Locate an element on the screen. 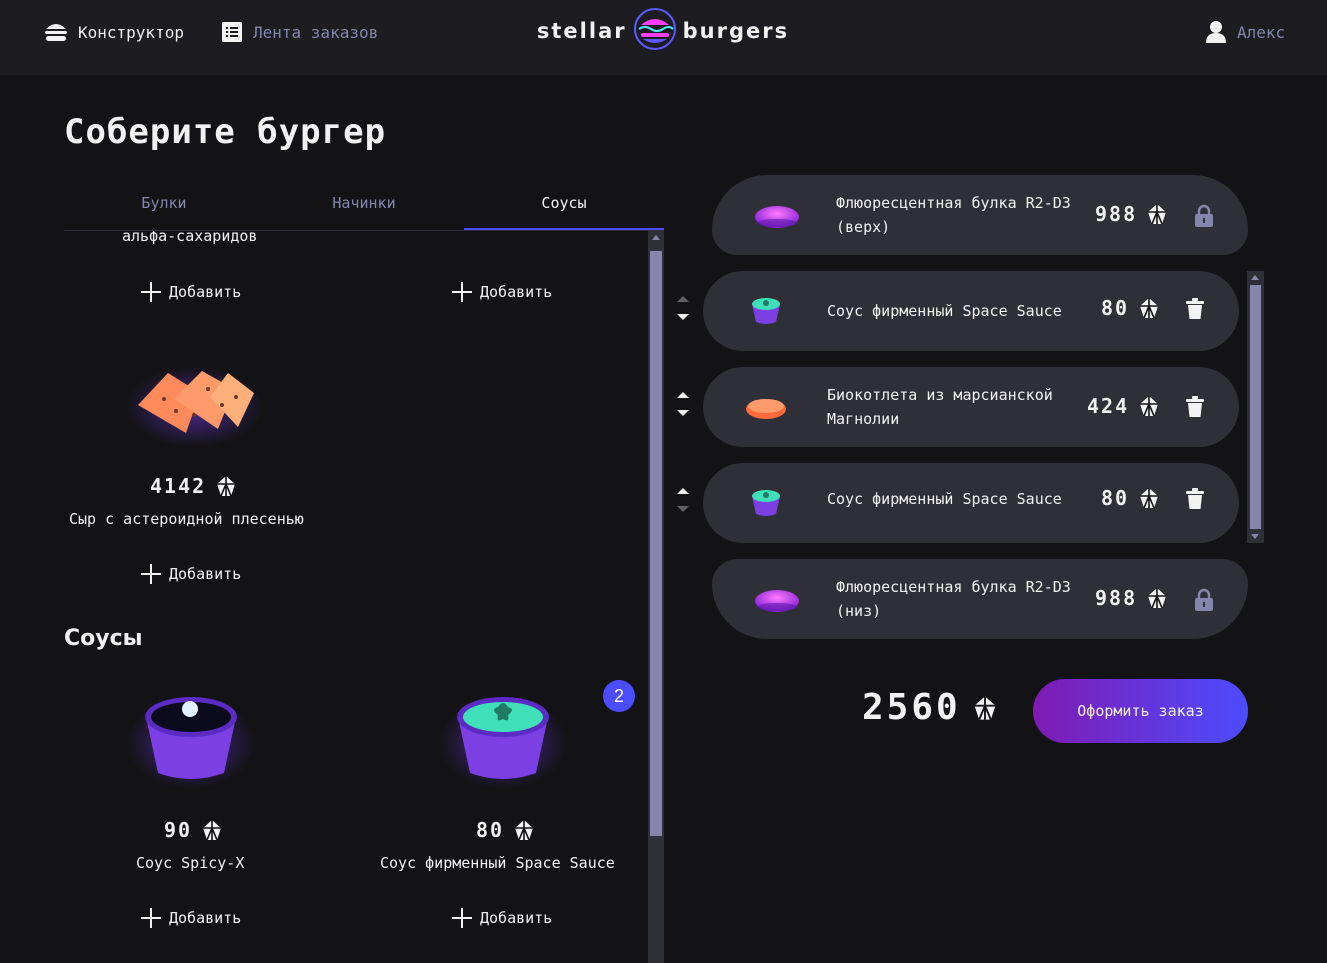 This screenshot has width=1327, height=963. nav-feed: Лента заказов is located at coordinates (299, 32).